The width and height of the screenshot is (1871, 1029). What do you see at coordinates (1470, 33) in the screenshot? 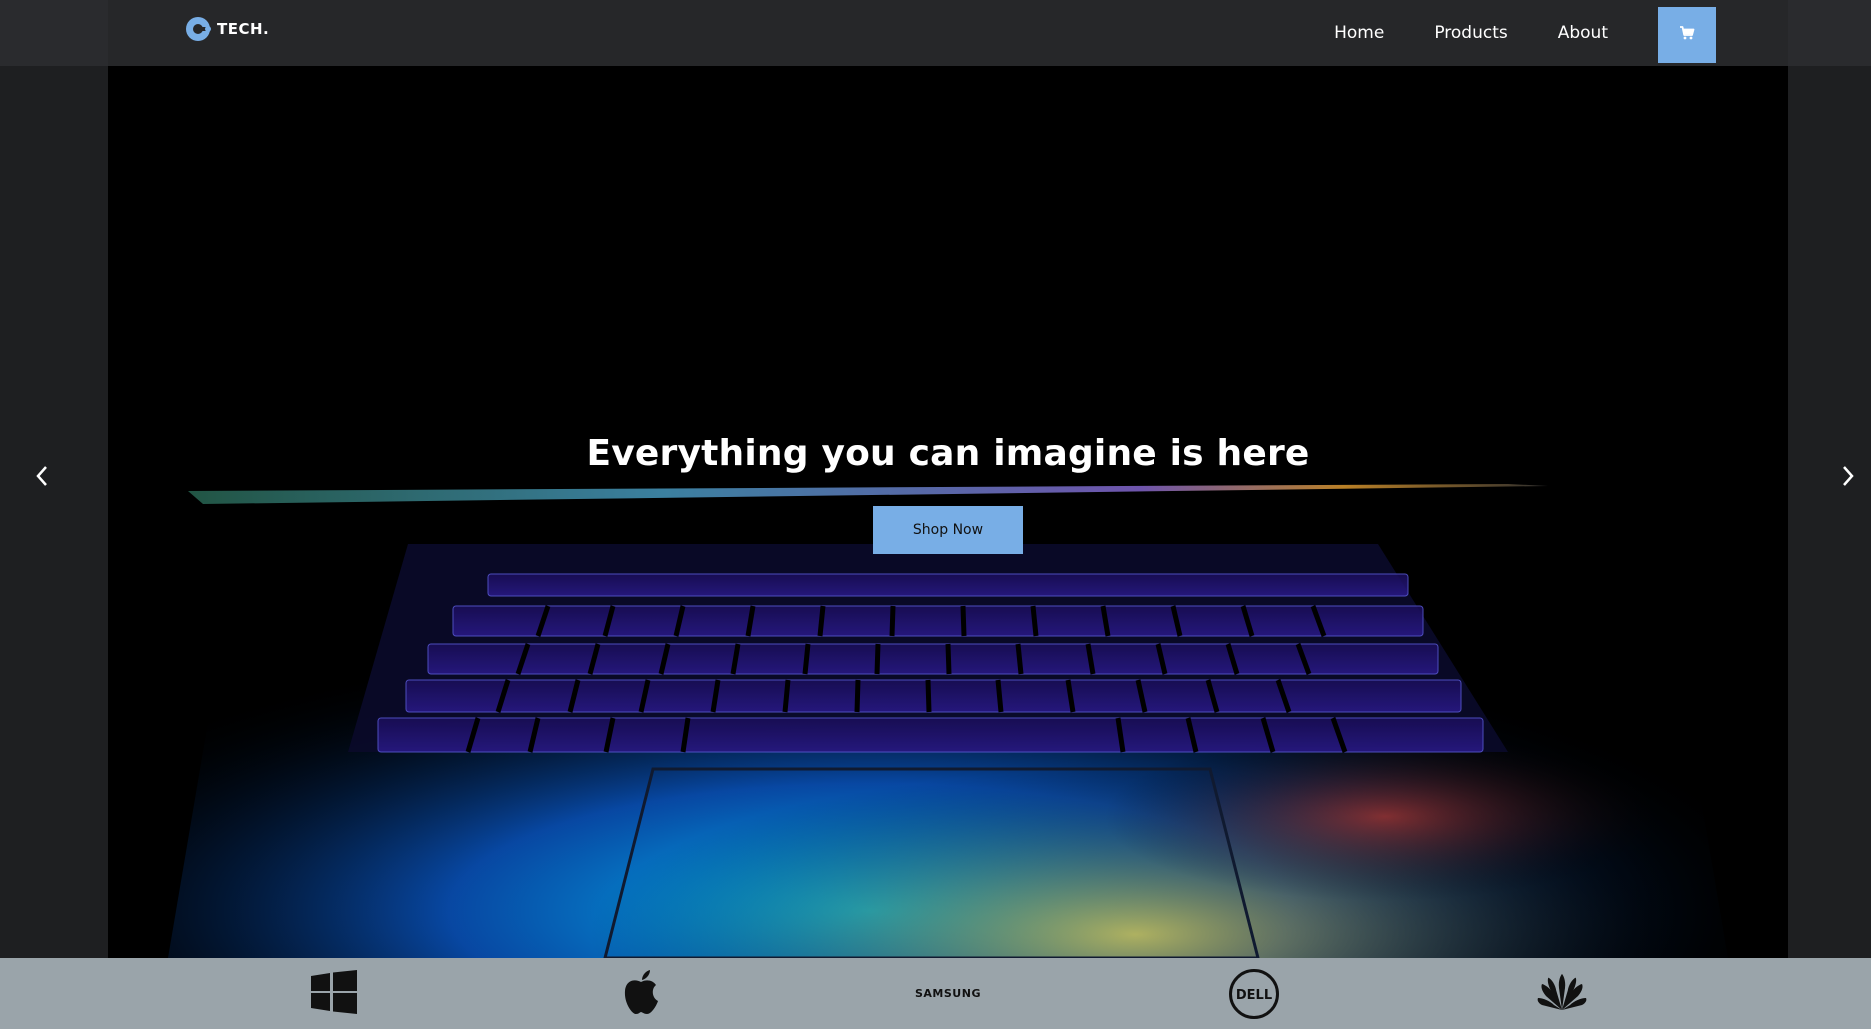
I see `nav-products-link: Products` at bounding box center [1470, 33].